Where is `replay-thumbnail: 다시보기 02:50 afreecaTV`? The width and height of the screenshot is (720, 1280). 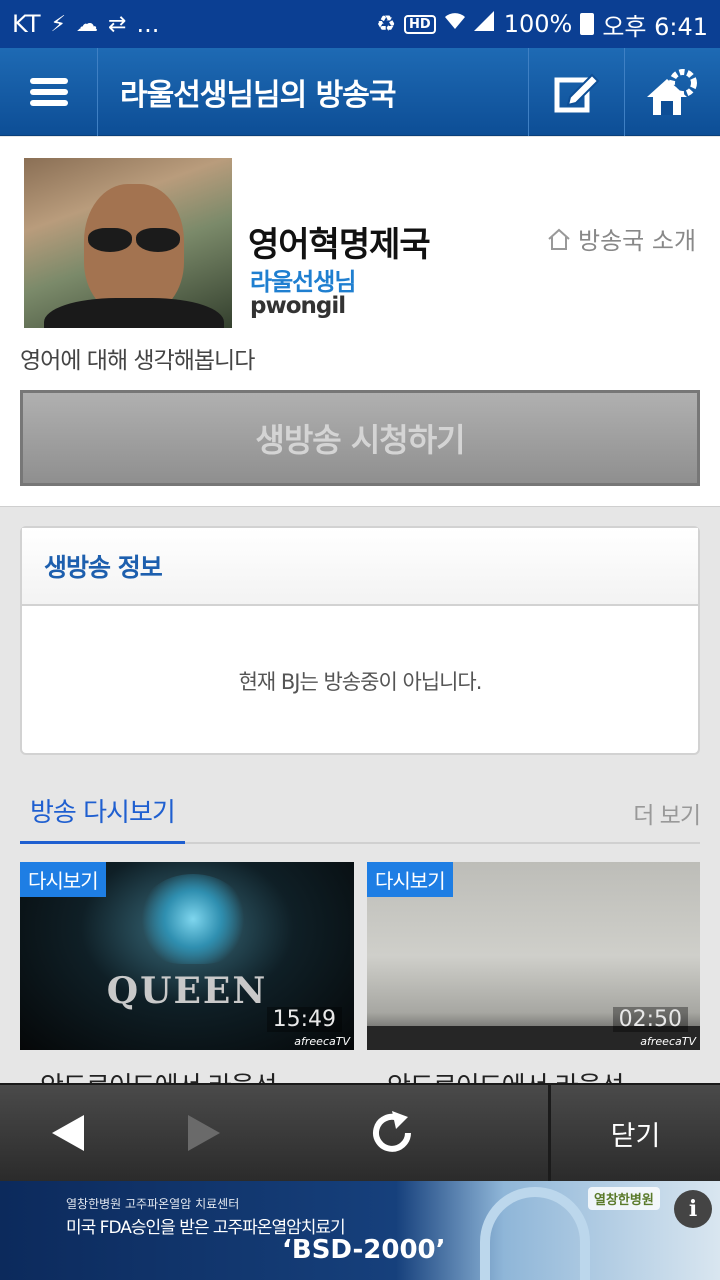 replay-thumbnail: 다시보기 02:50 afreecaTV is located at coordinates (533, 956).